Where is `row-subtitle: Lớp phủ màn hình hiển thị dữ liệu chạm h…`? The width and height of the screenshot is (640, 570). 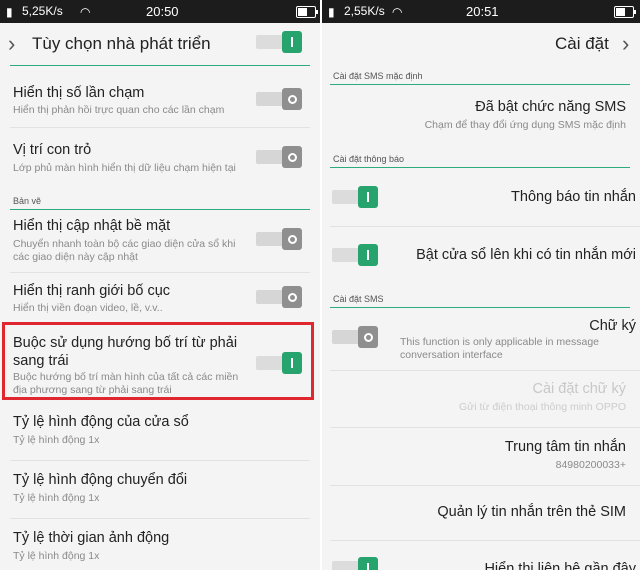
row-subtitle: Lớp phủ màn hình hiển thị dữ liệu chạm h… is located at coordinates (124, 168).